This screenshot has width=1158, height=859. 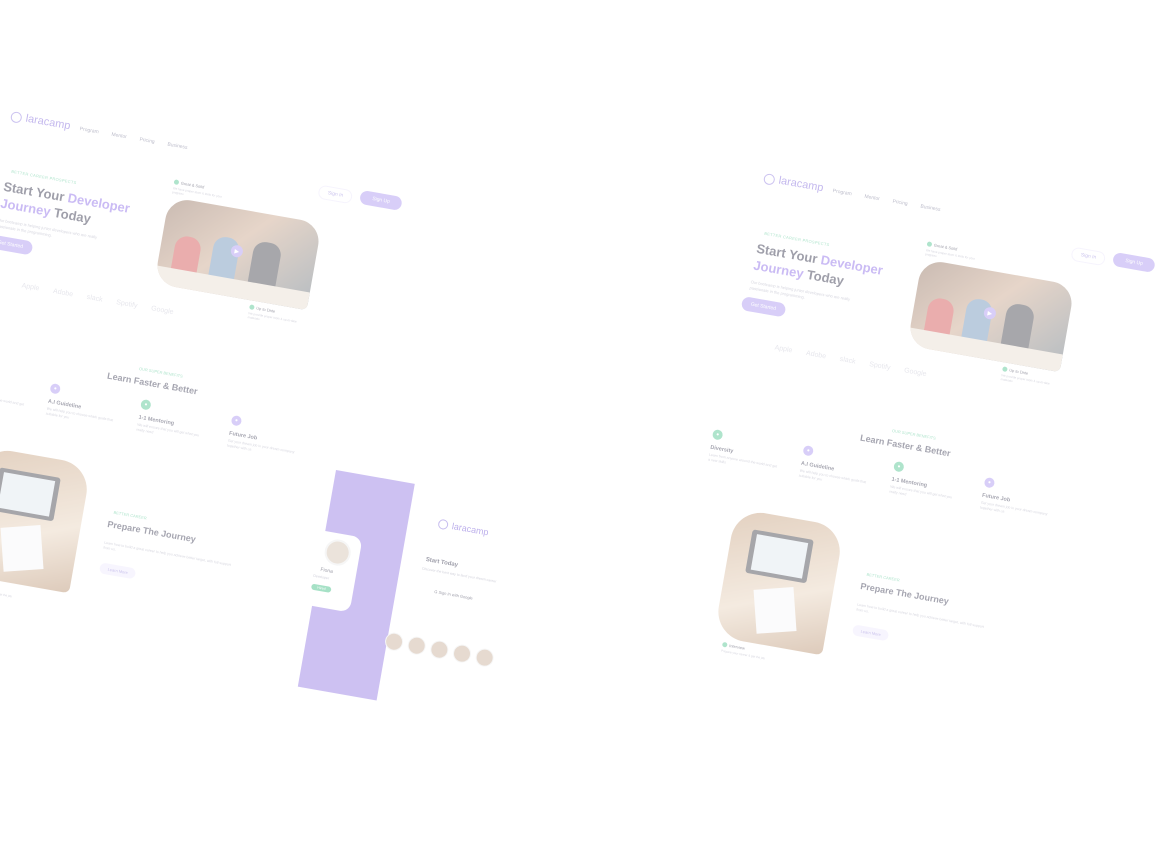 I want to click on google-signin-button: G Sign In with Google, so click(x=453, y=595).